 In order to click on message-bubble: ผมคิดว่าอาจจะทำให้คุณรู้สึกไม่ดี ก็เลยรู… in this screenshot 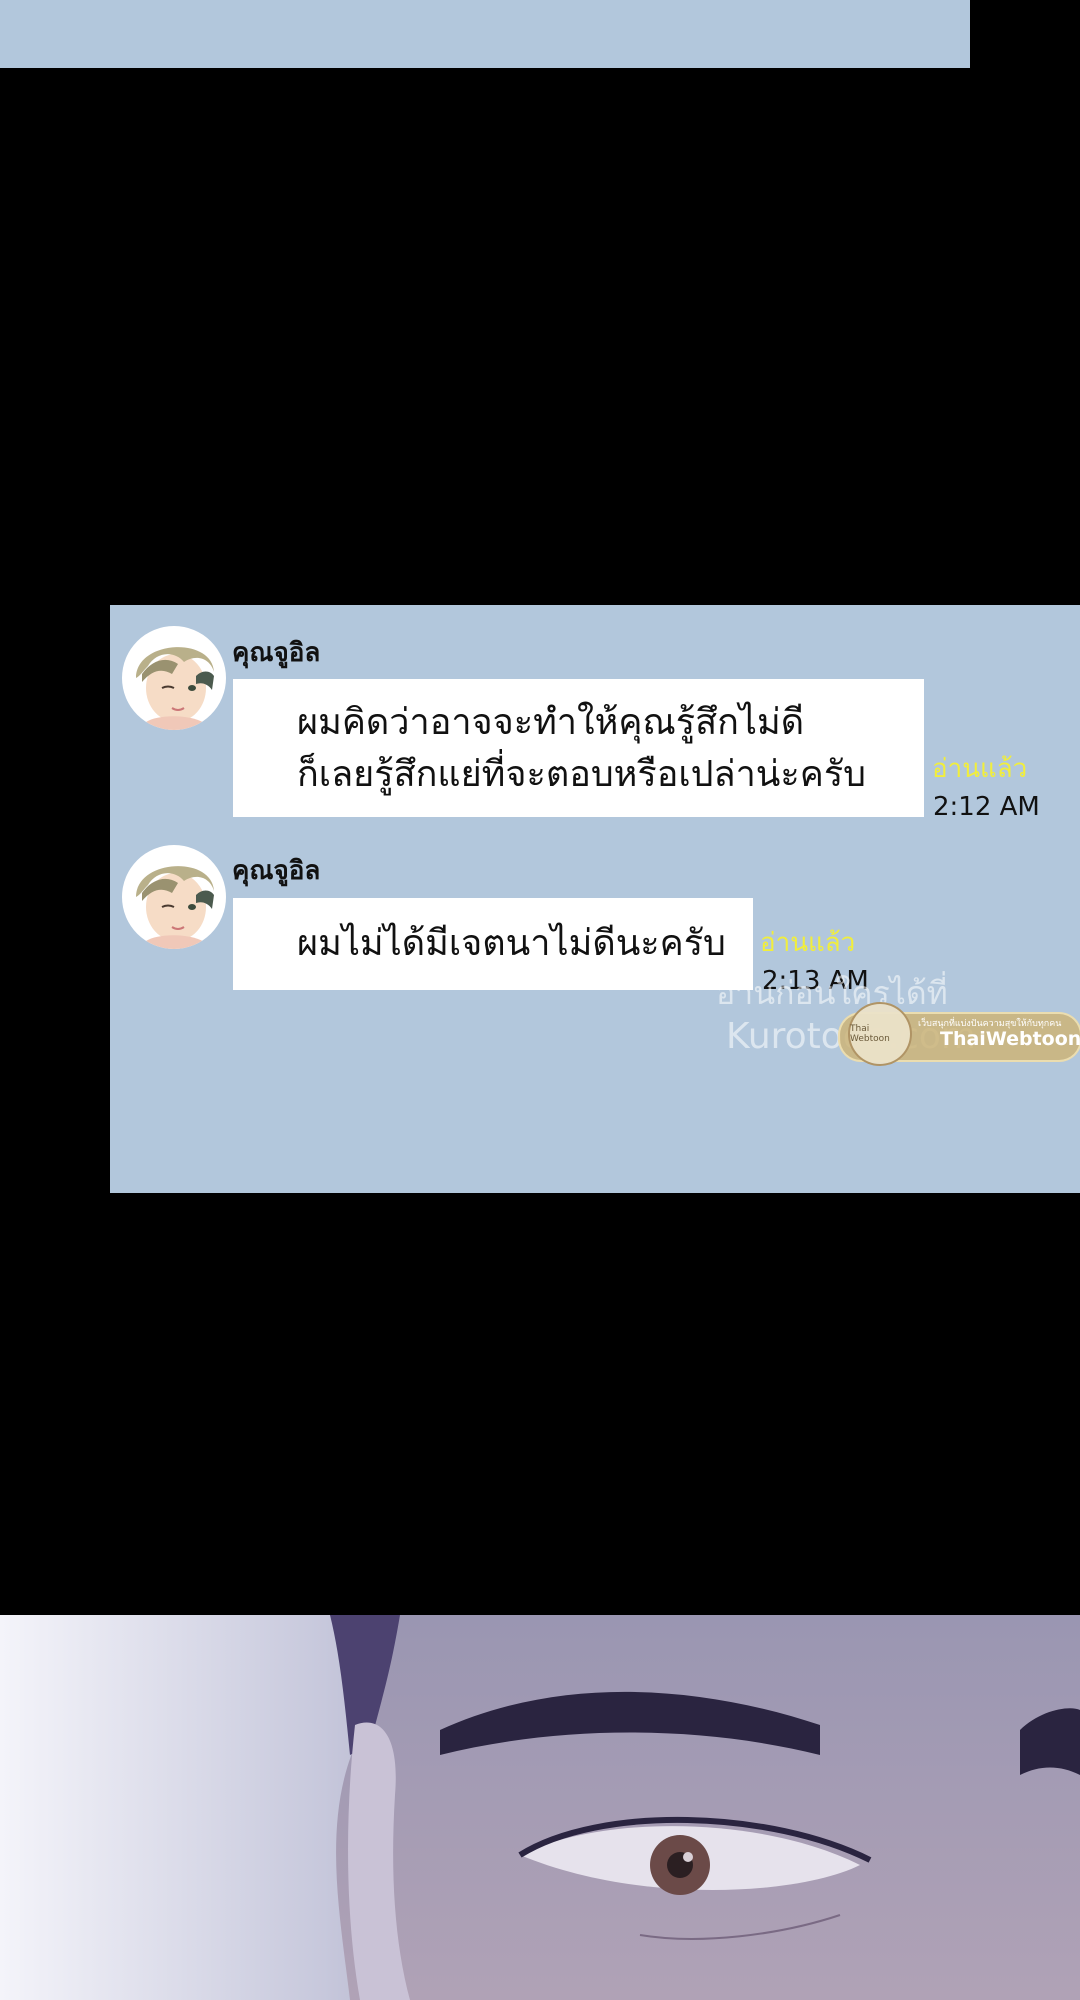, I will do `click(578, 748)`.